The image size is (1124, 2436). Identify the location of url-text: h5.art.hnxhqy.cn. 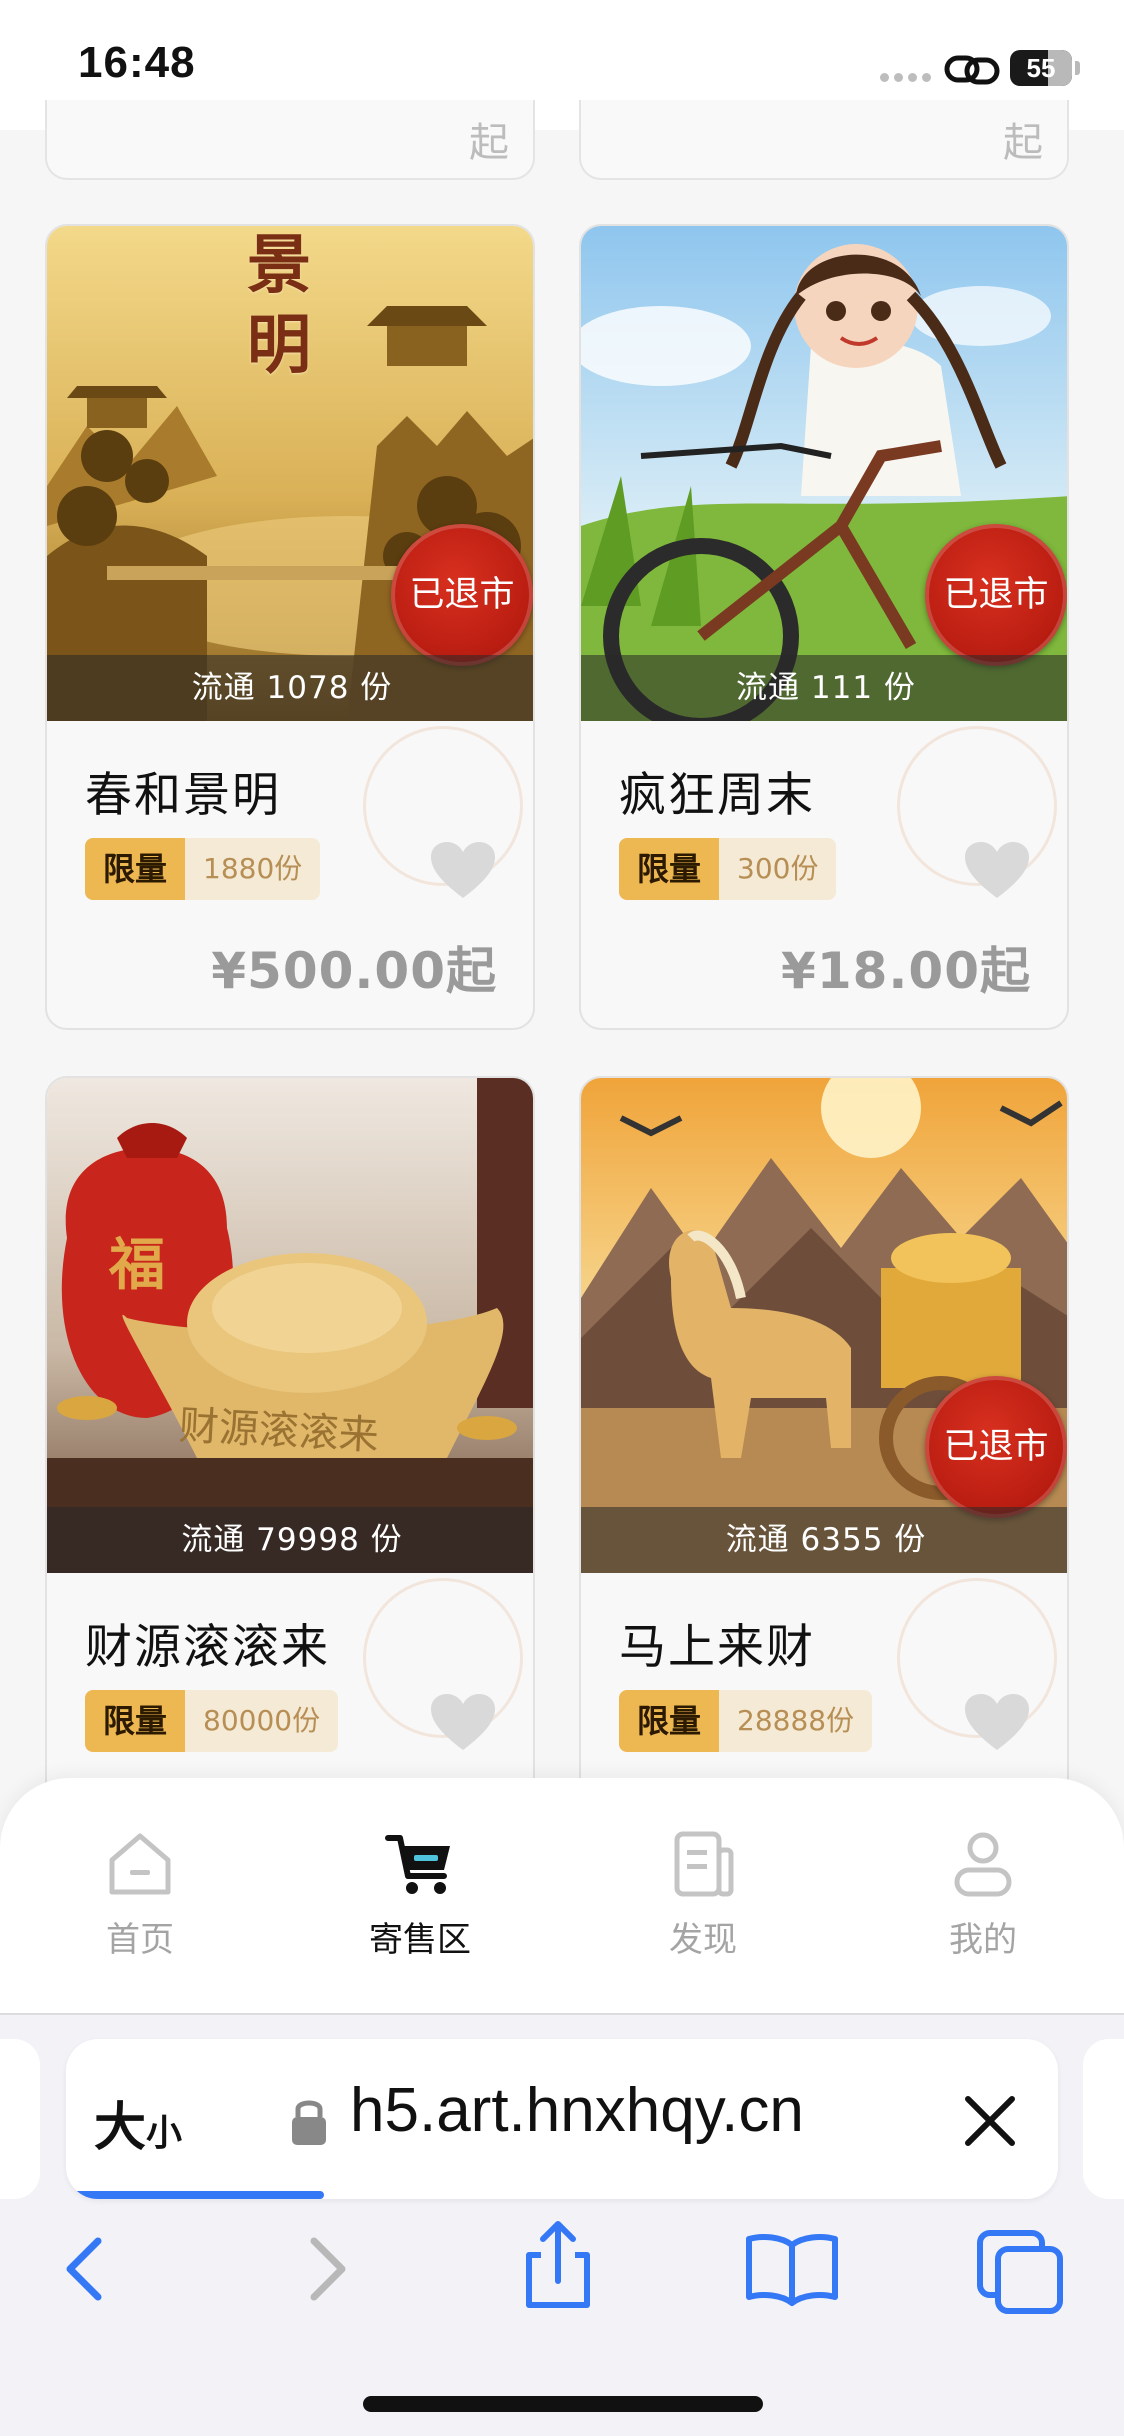
(577, 2110).